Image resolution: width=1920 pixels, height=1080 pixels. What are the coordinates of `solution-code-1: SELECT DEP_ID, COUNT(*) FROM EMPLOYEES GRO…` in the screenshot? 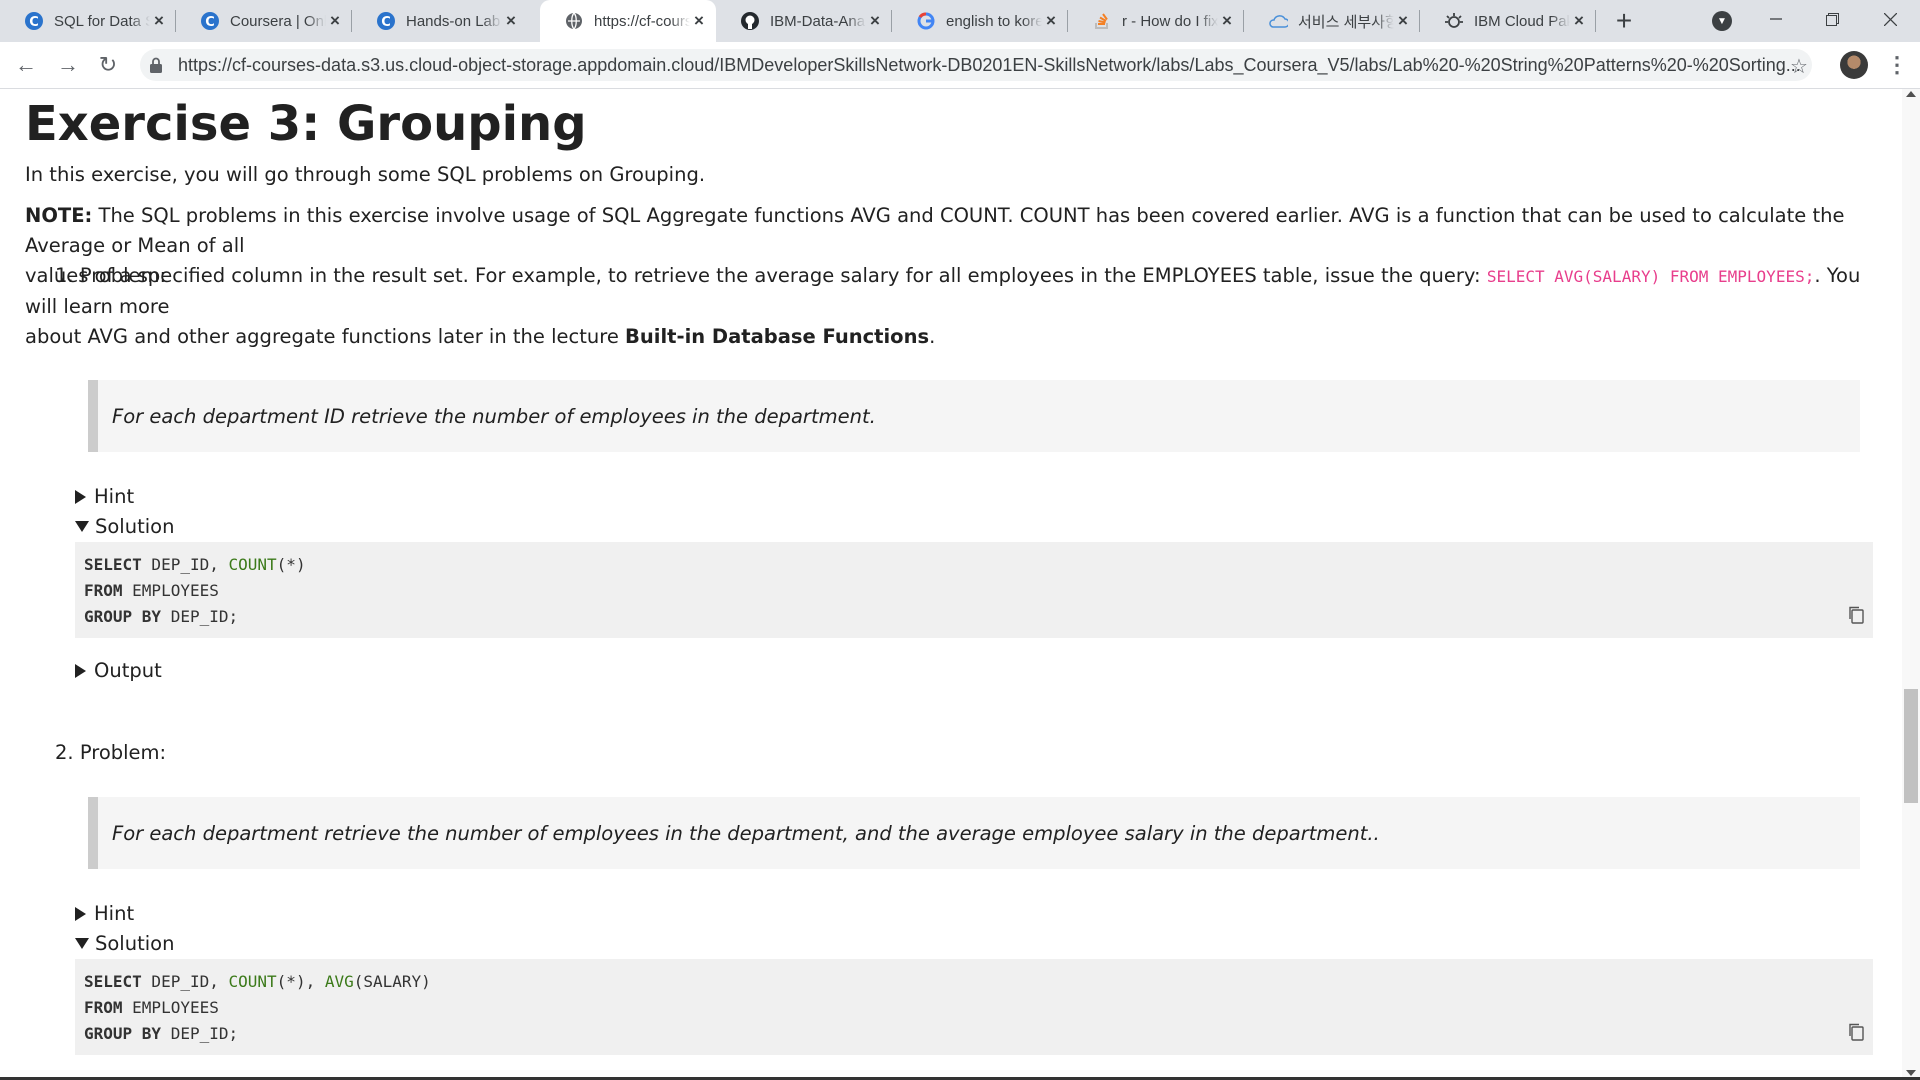 It's located at (974, 590).